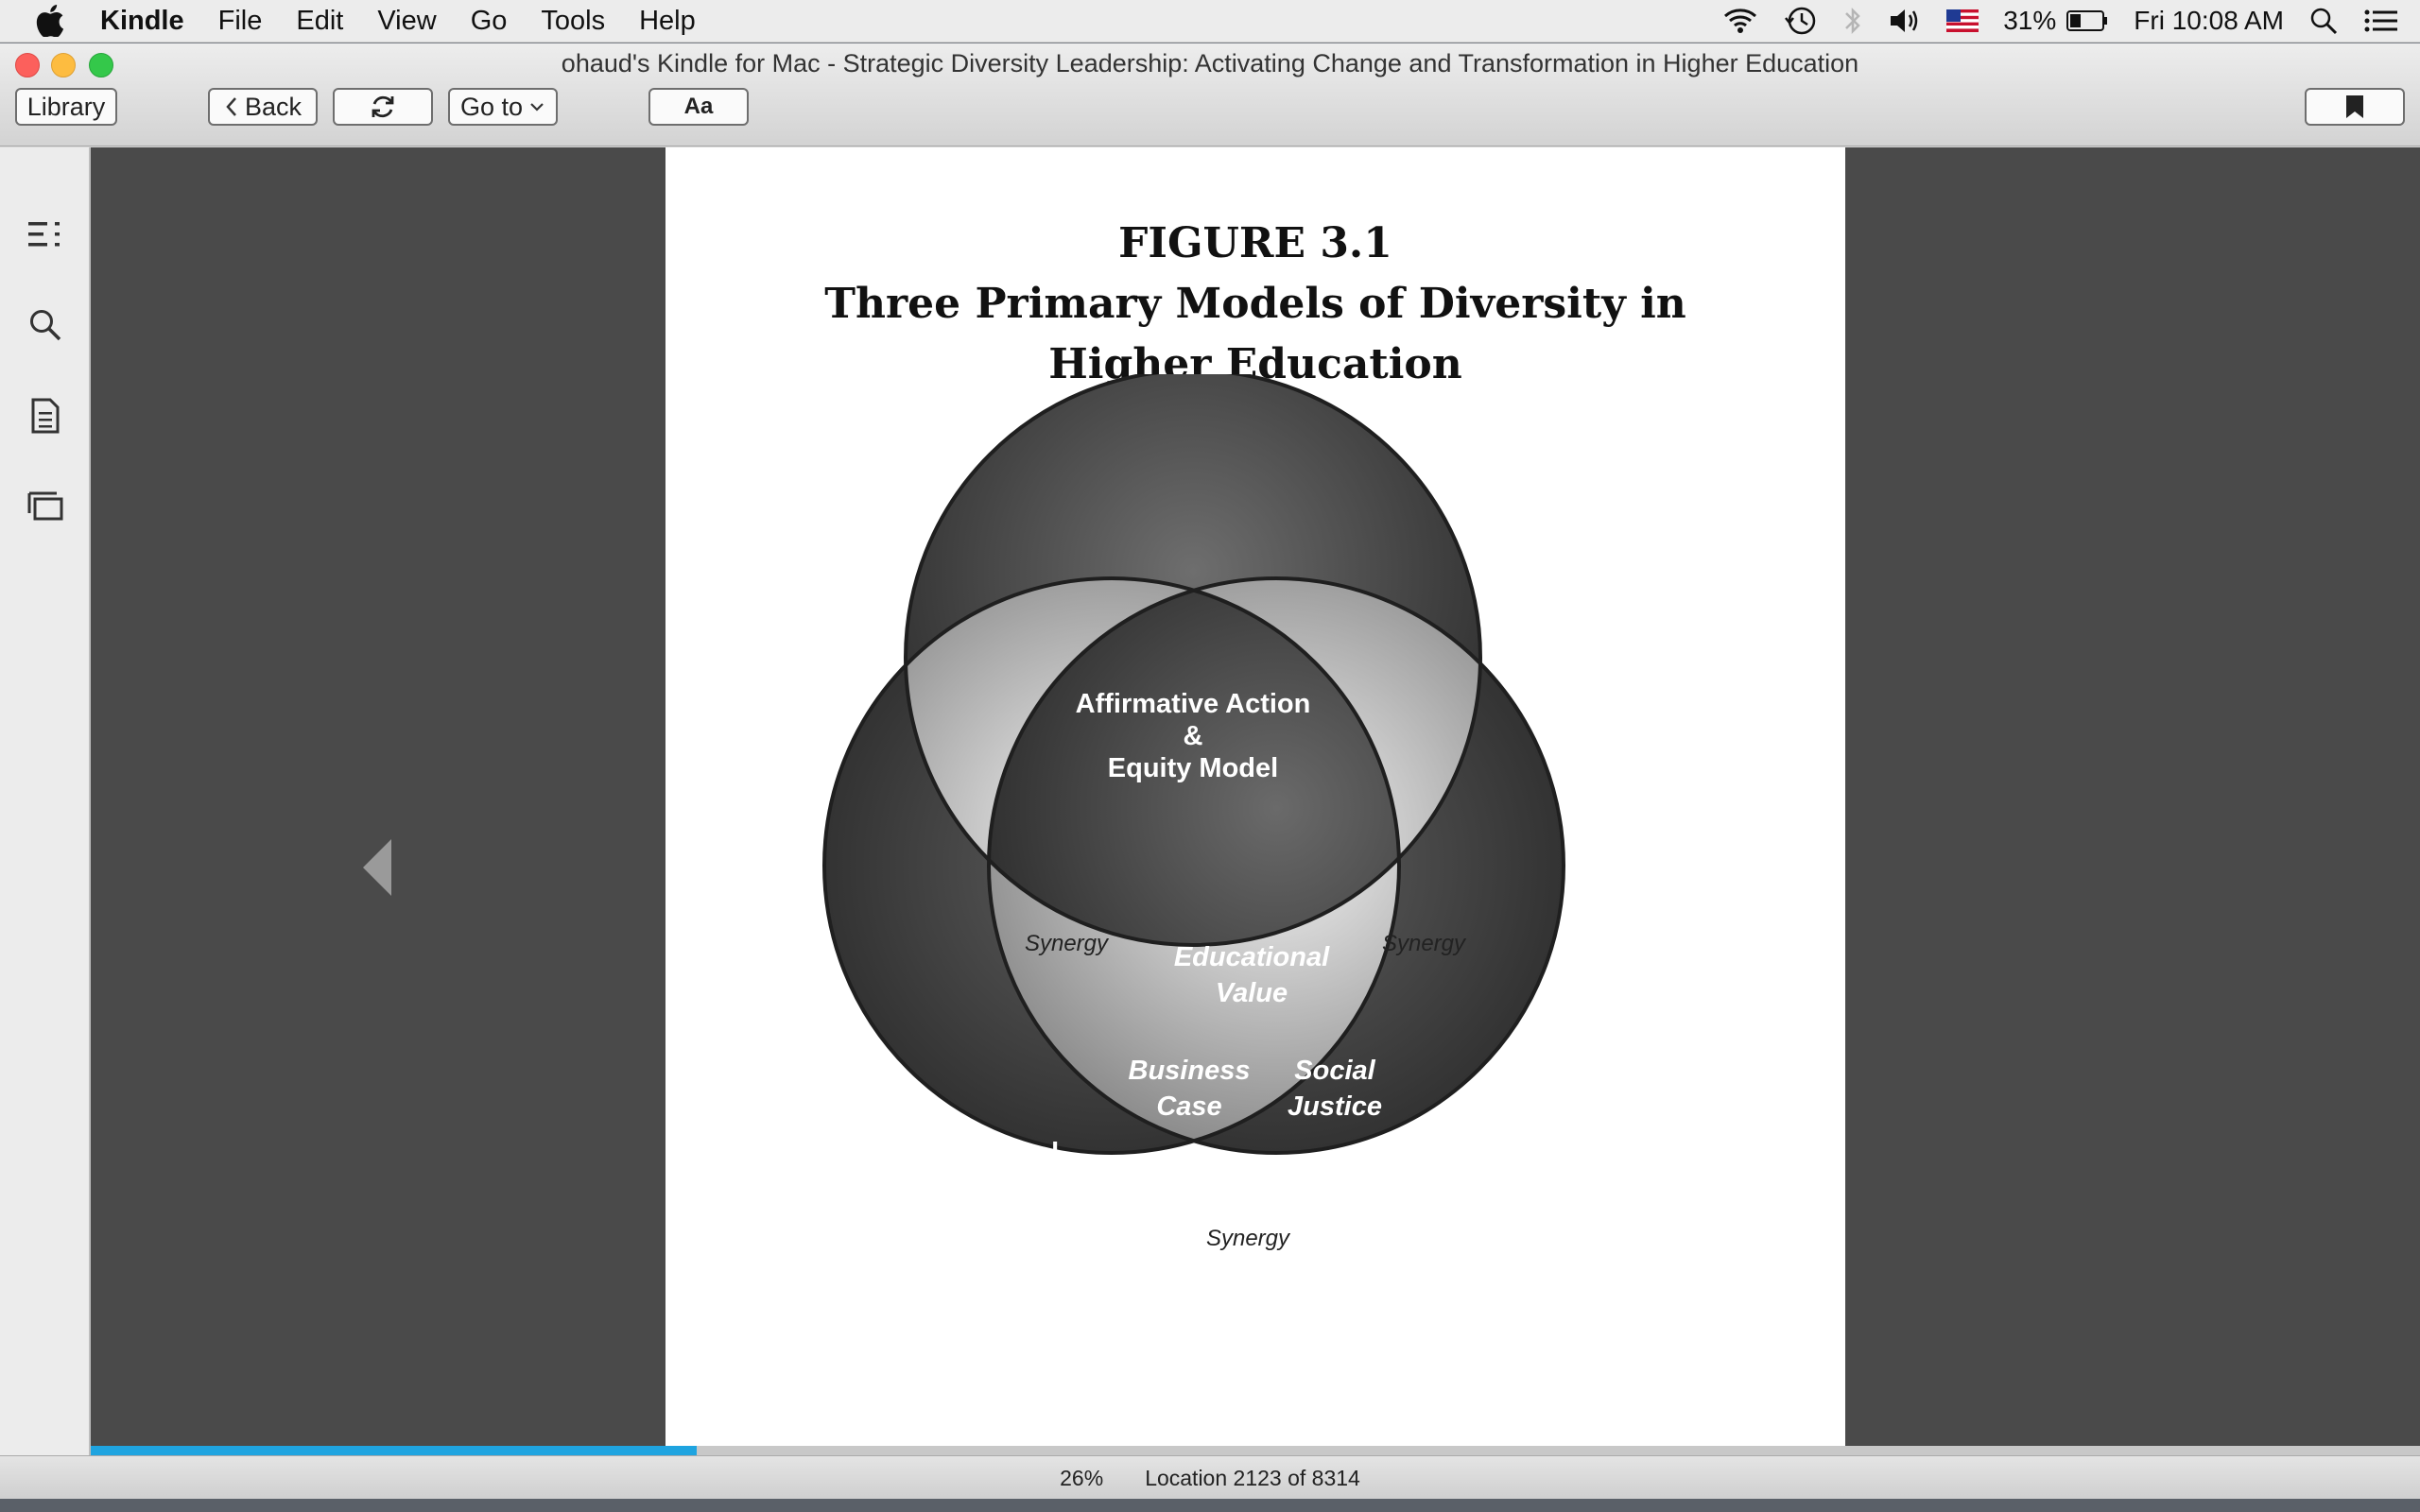  I want to click on synergy-label-bottom: Synergy, so click(1248, 1238).